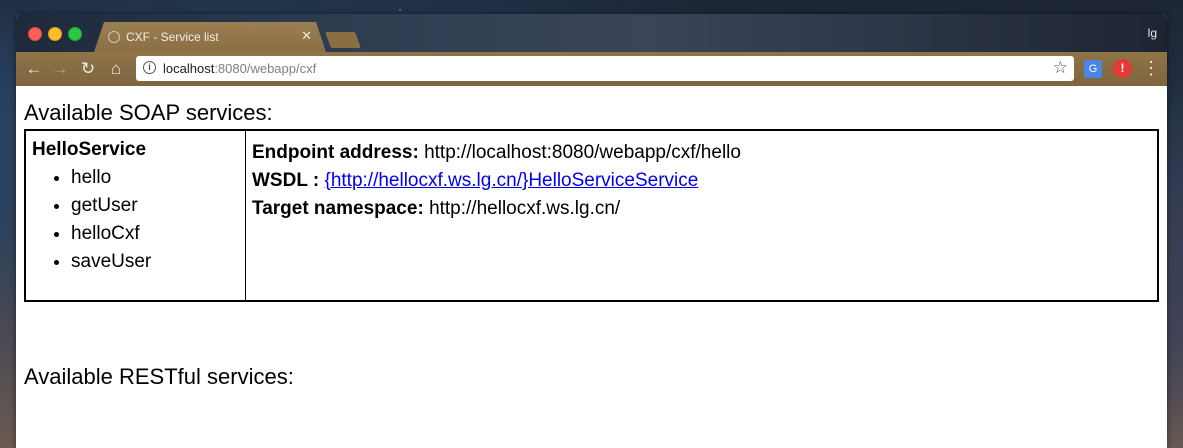 This screenshot has height=448, width=1183. I want to click on tab-favicon-icon, so click(114, 37).